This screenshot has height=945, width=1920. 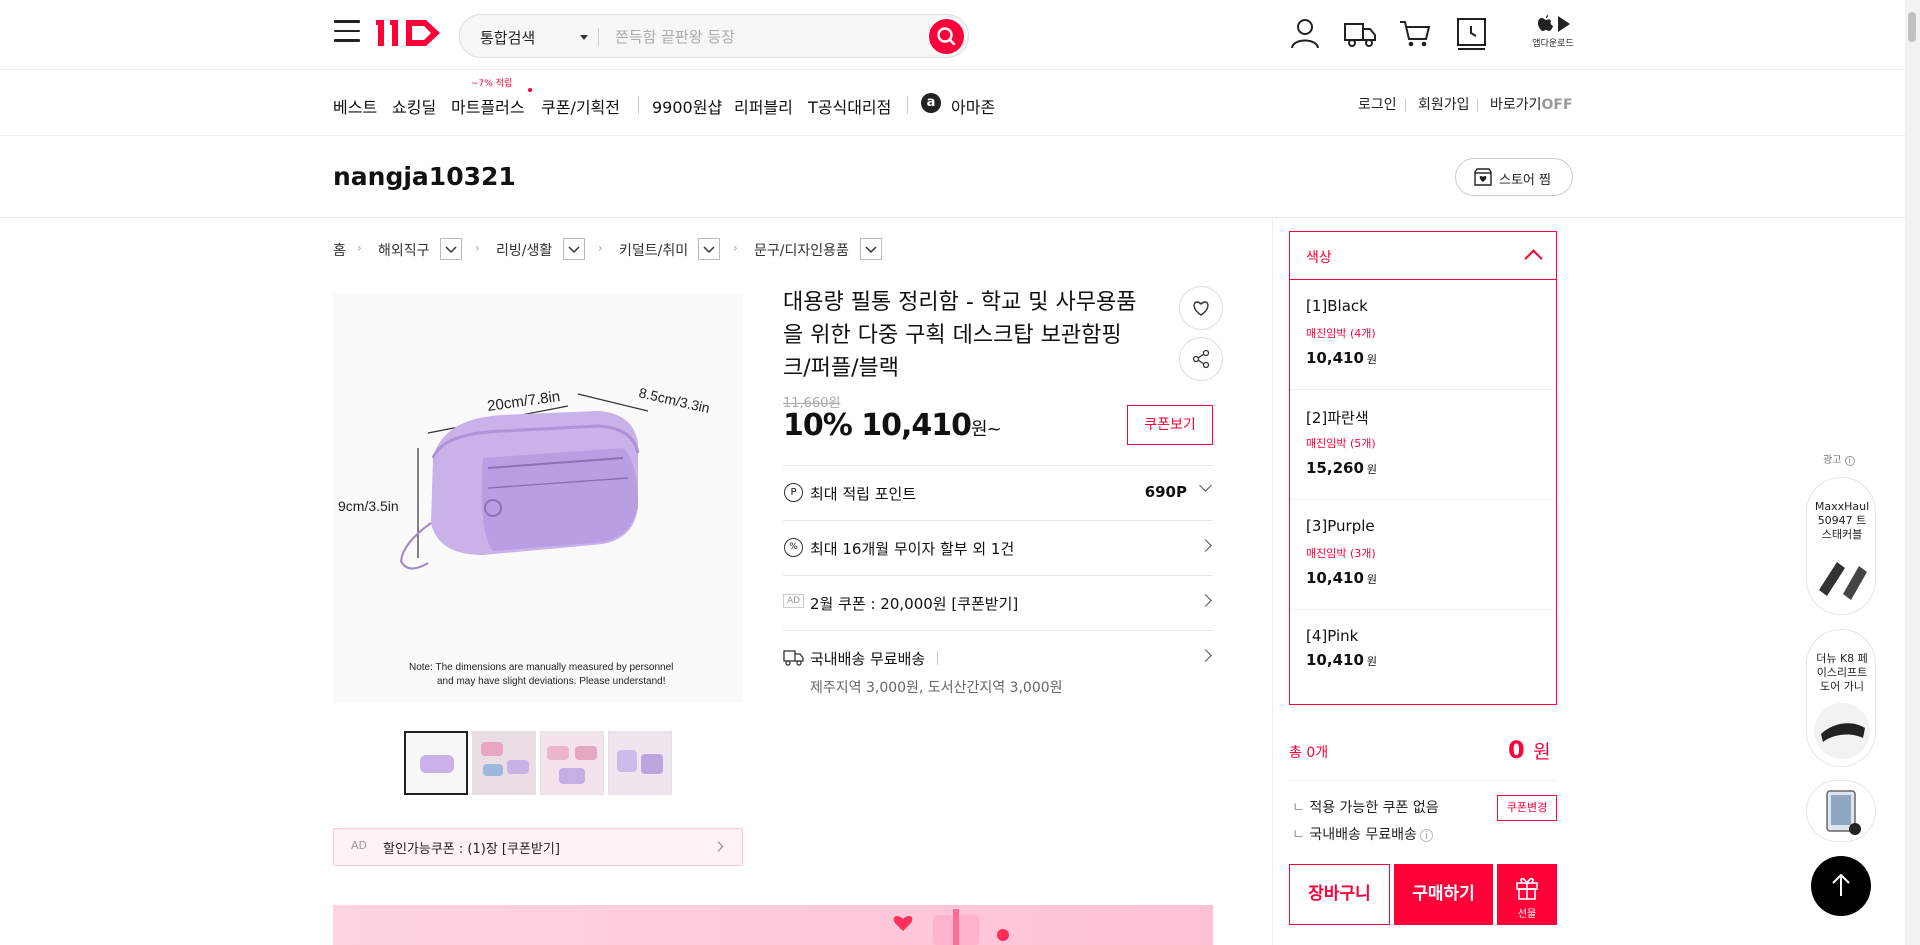 What do you see at coordinates (1842, 672) in the screenshot?
I see `side-ad-title: 더뉴 K8 페 이스리프트 도어 가니` at bounding box center [1842, 672].